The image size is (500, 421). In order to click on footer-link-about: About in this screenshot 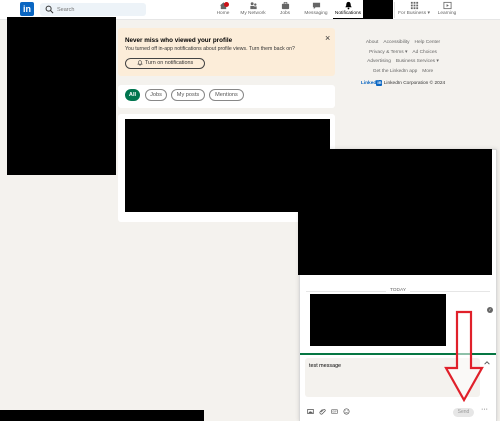, I will do `click(372, 42)`.